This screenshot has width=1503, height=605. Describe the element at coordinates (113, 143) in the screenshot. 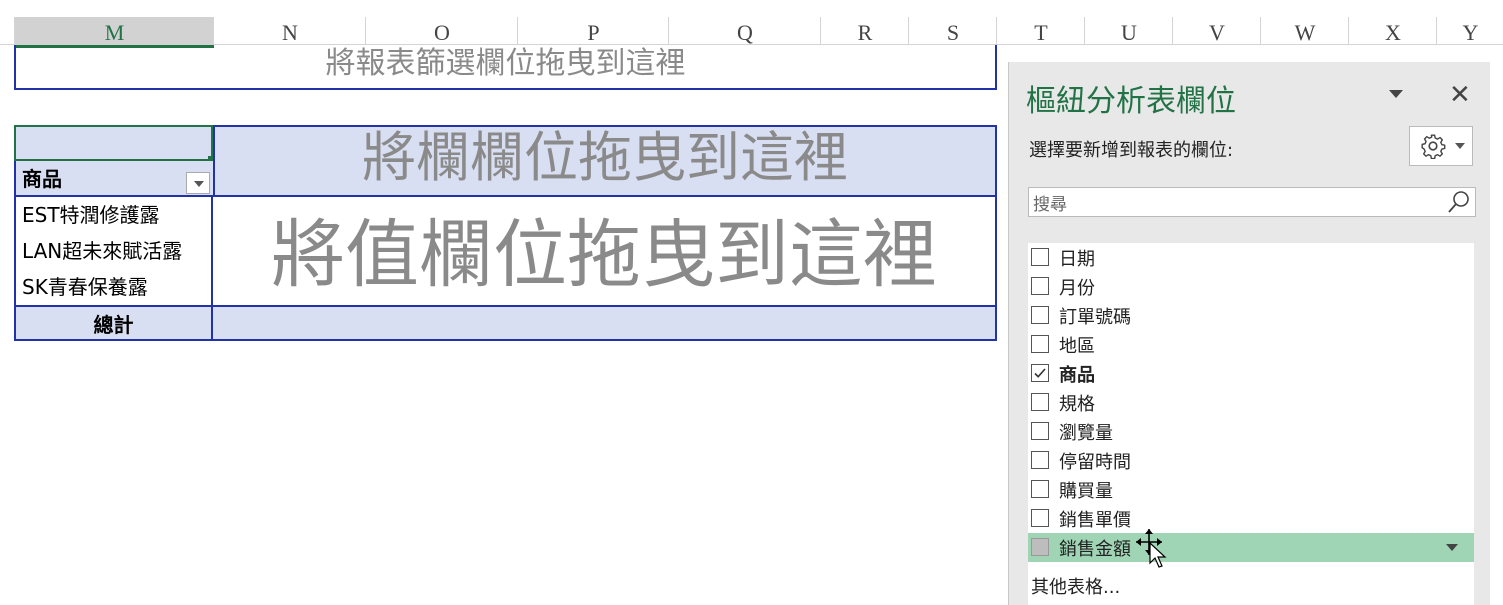

I see `pivot-corner-cell` at that location.